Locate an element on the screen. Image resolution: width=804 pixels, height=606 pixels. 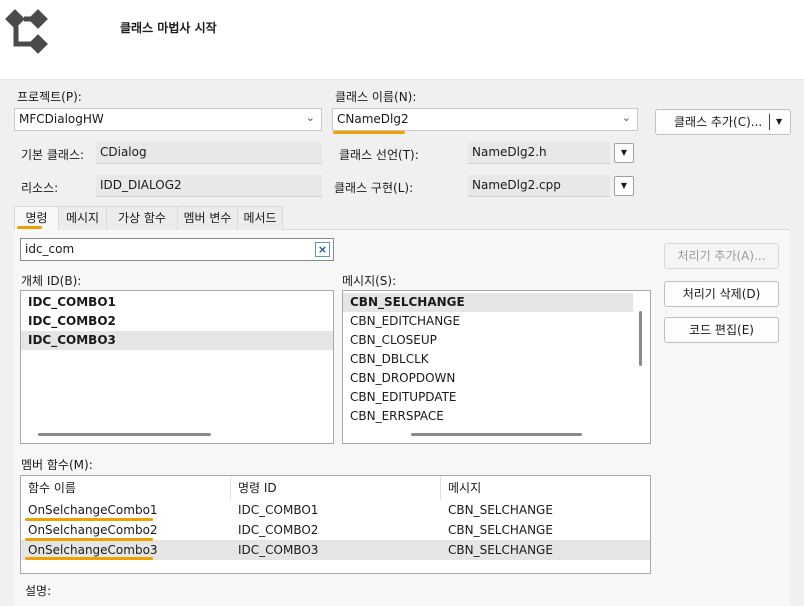
clear-search-icon: × is located at coordinates (322, 249).